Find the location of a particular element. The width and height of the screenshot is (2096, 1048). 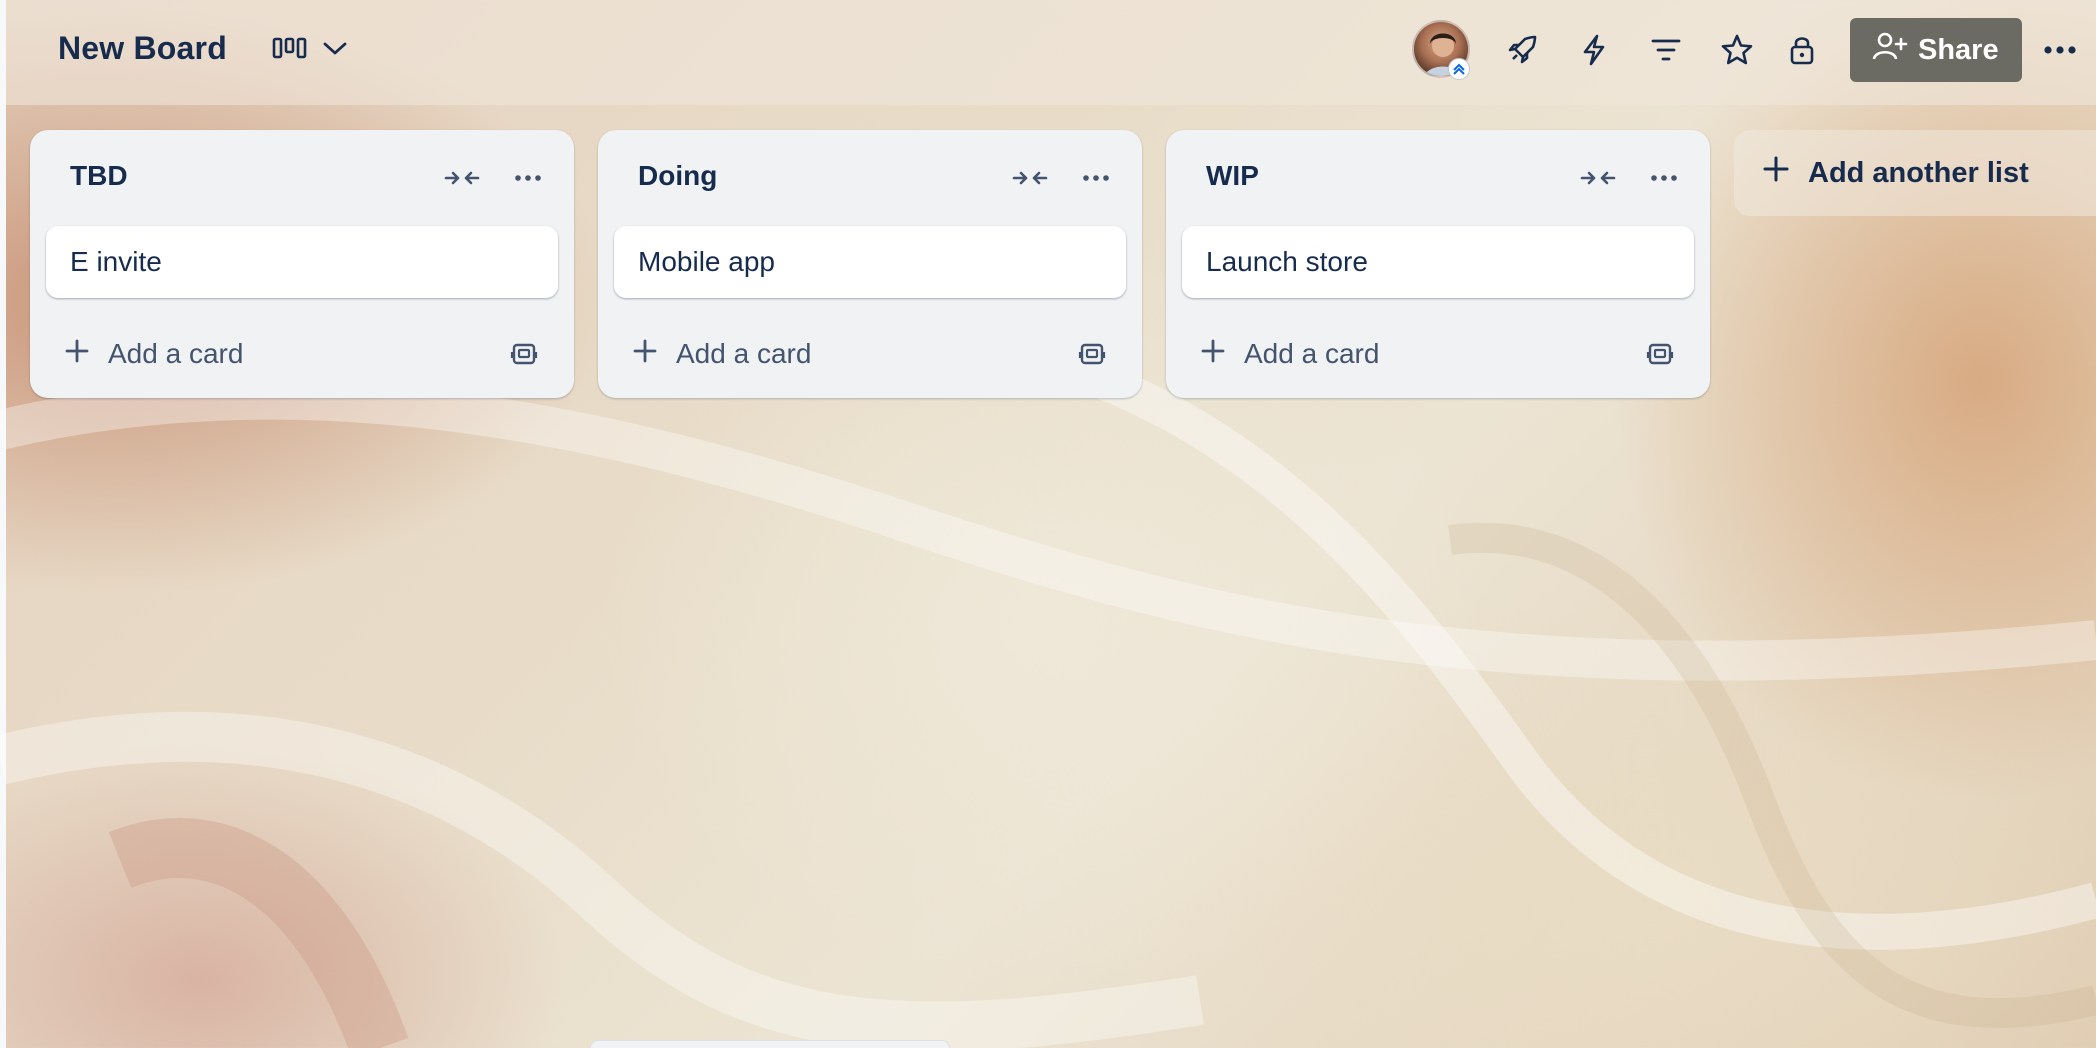

list-card: E invite is located at coordinates (302, 262).